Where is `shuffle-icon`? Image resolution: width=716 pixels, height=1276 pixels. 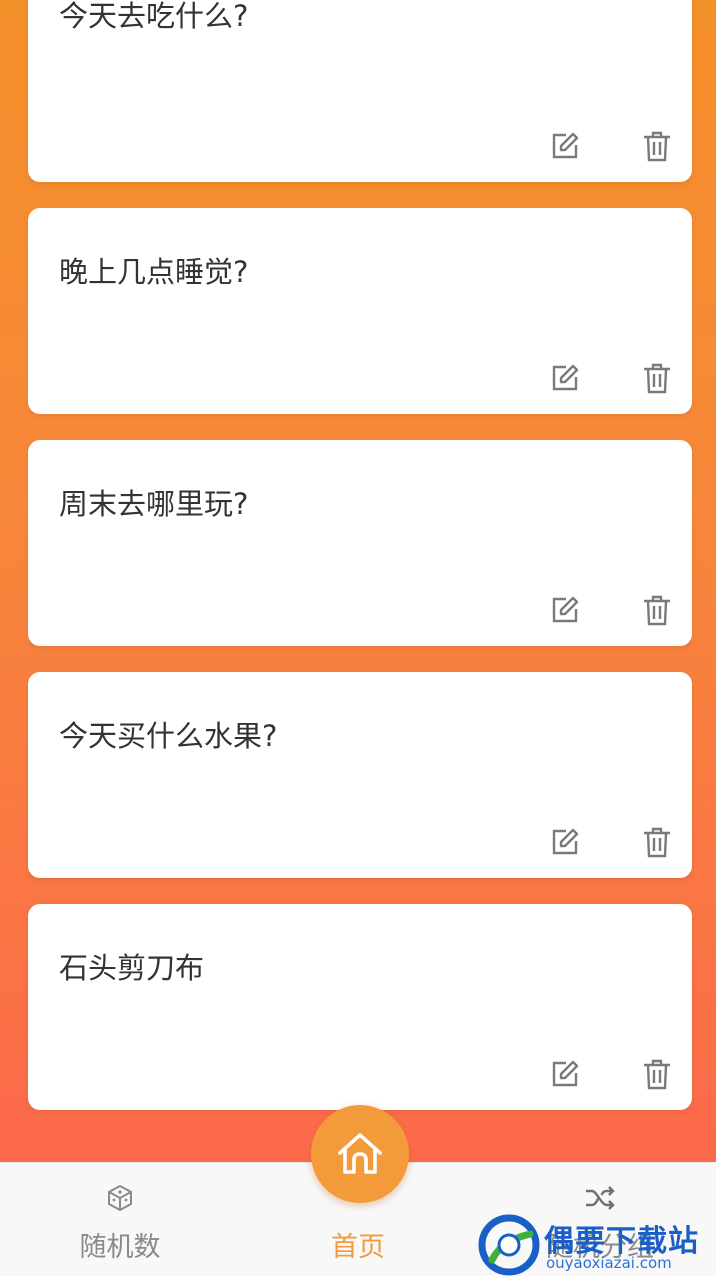
shuffle-icon is located at coordinates (600, 1198).